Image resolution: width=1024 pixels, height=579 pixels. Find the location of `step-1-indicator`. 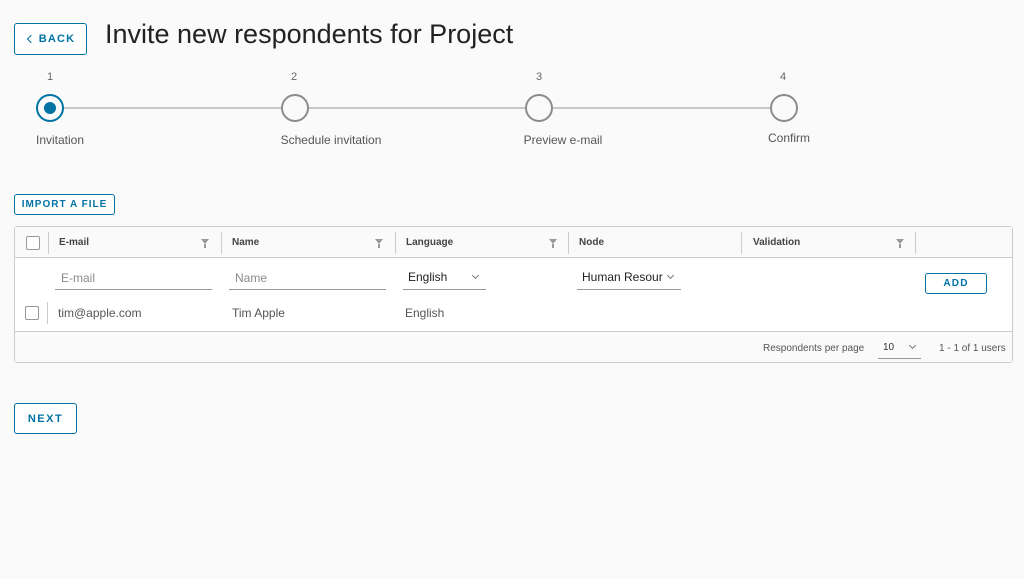

step-1-indicator is located at coordinates (50, 108).